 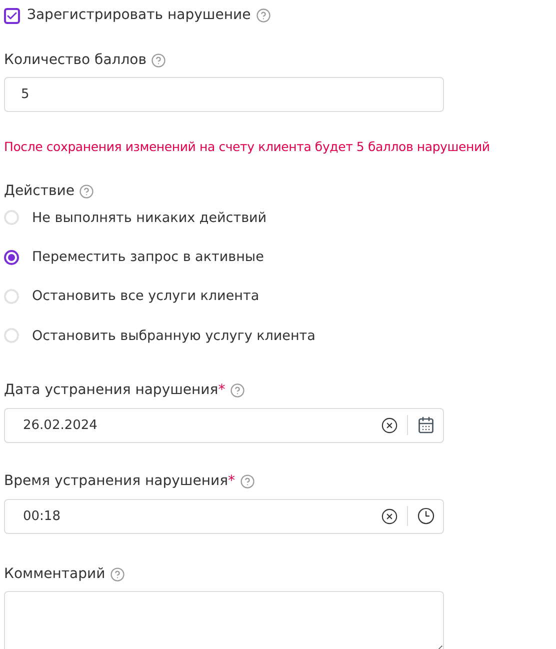 I want to click on checkbox-label: Зарегистрировать нарушение, so click(x=139, y=15).